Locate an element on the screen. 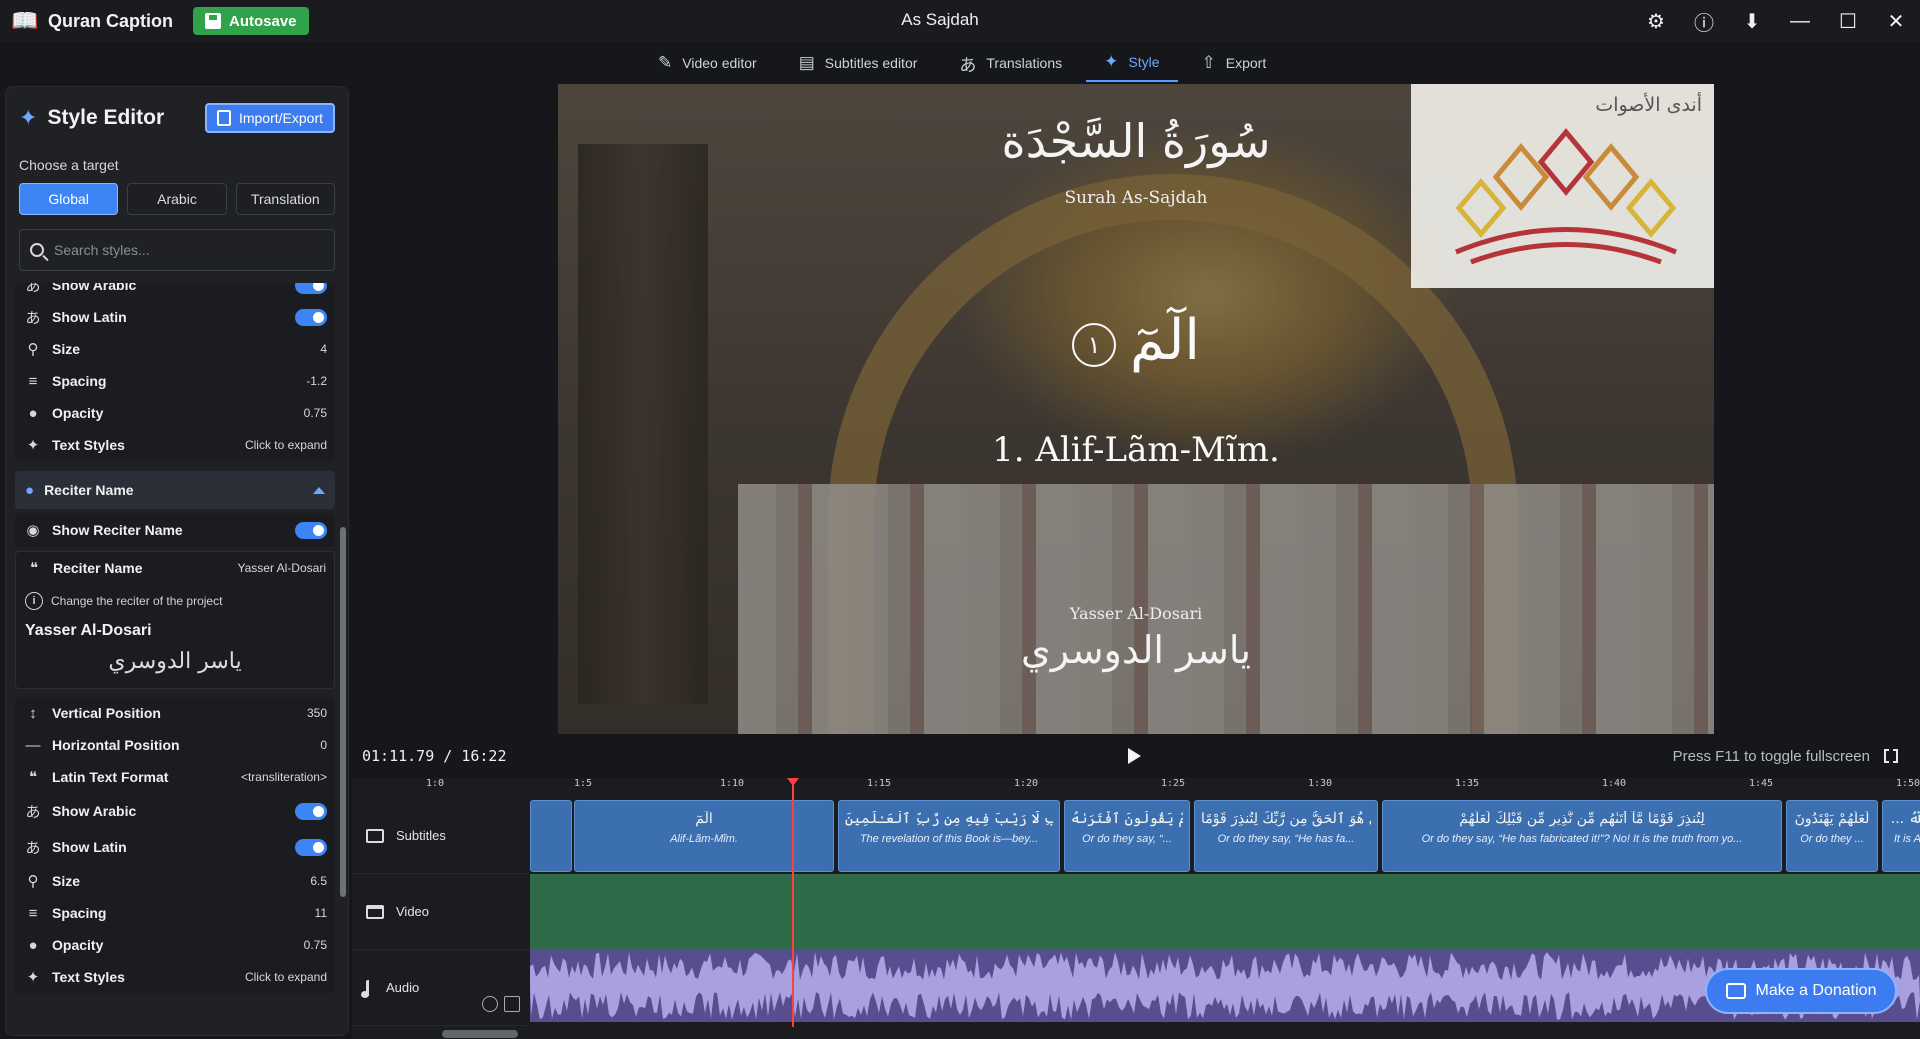 The height and width of the screenshot is (1039, 1920). fullscreen-icon is located at coordinates (1891, 756).